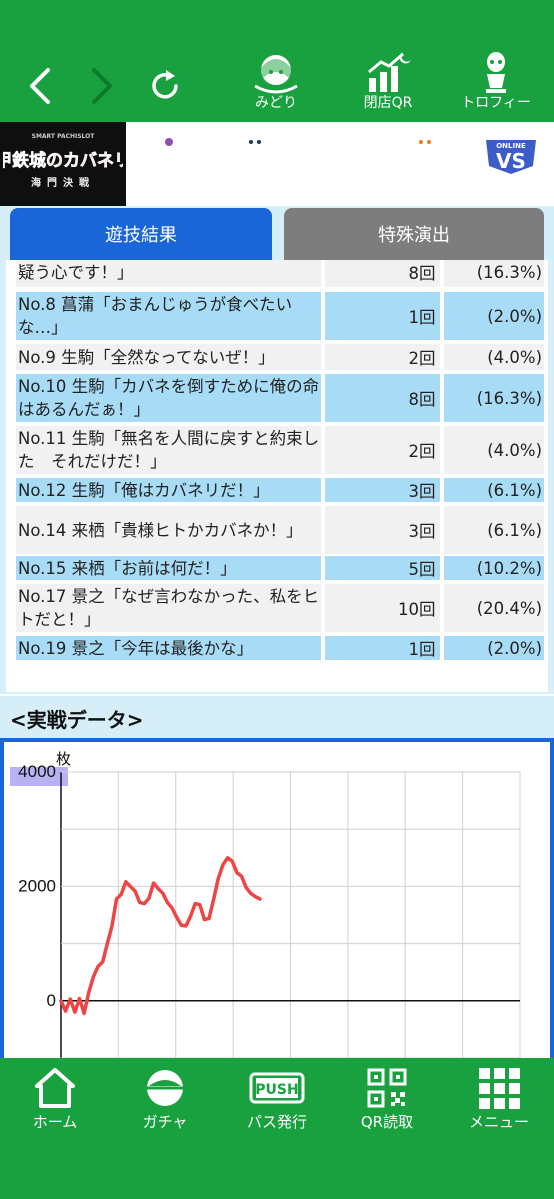  I want to click on row-name: No.8 菖蒲「おまんじゅうが食べたいな…」, so click(169, 316).